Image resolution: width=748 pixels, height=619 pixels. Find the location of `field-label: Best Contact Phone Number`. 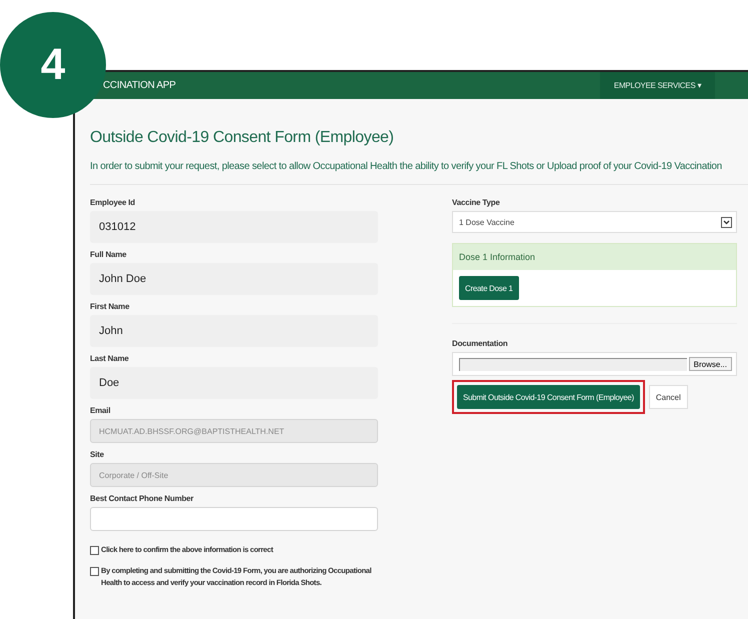

field-label: Best Contact Phone Number is located at coordinates (142, 498).